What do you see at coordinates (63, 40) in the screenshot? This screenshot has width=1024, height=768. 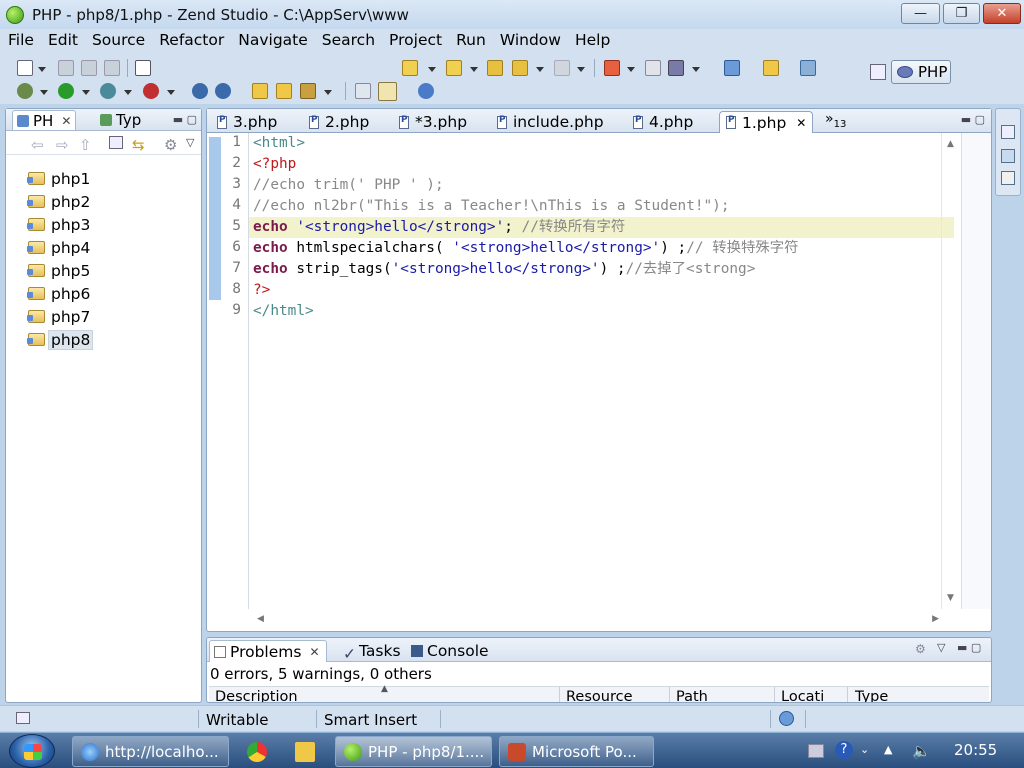 I see `menu-edit: Edit` at bounding box center [63, 40].